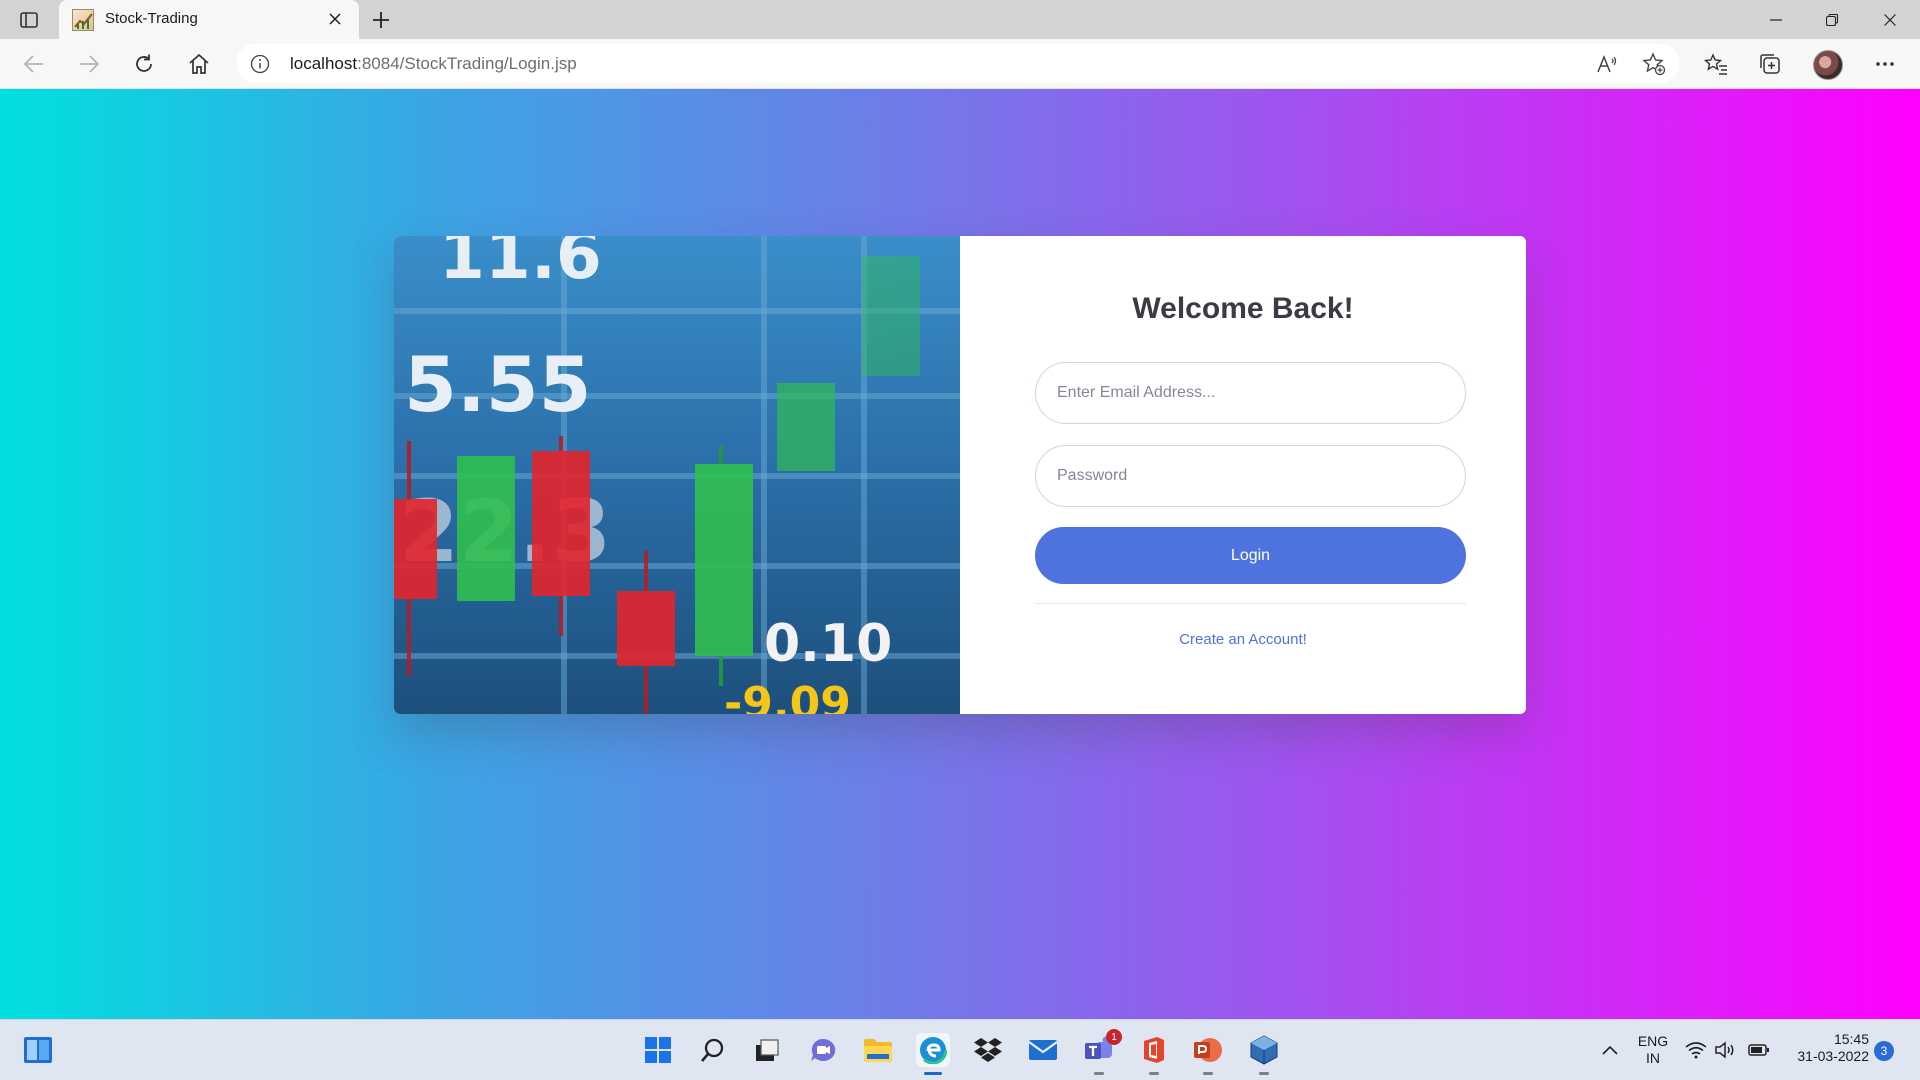 The image size is (1920, 1080). What do you see at coordinates (787, 696) in the screenshot?
I see `image-number-bottom: -9.09` at bounding box center [787, 696].